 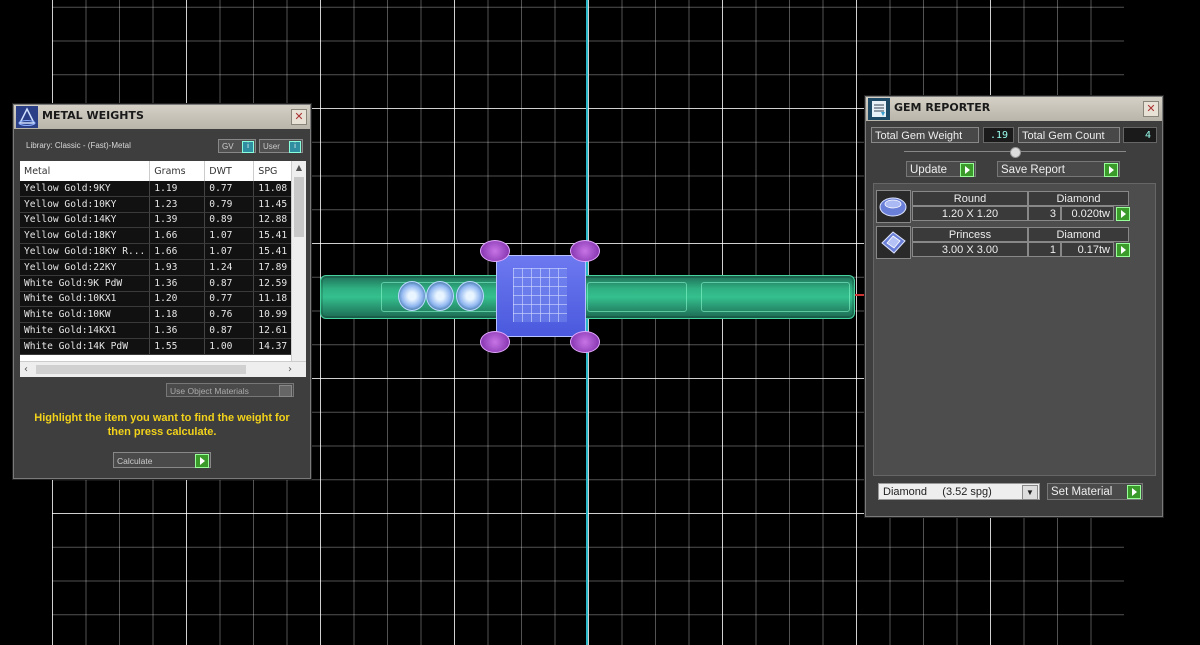 I want to click on column-header-dwt: DWT, so click(x=229, y=171).